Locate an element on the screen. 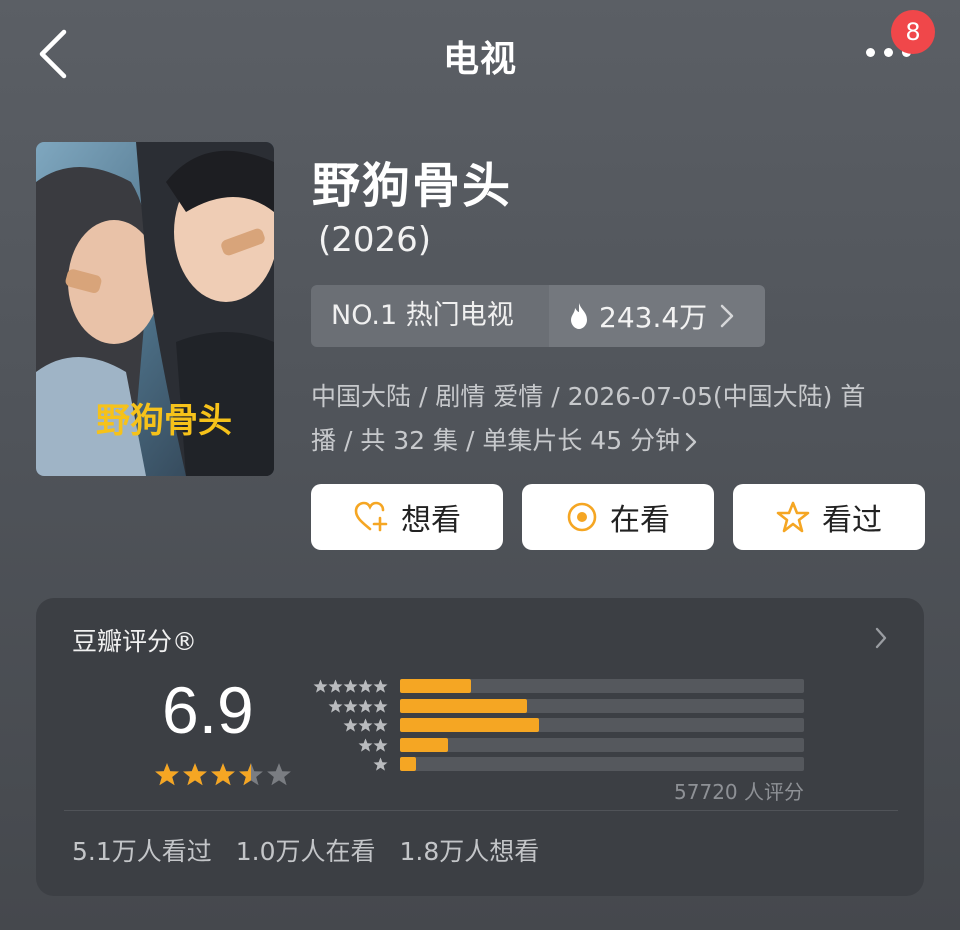 The height and width of the screenshot is (930, 960). more-dots-icon is located at coordinates (870, 52).